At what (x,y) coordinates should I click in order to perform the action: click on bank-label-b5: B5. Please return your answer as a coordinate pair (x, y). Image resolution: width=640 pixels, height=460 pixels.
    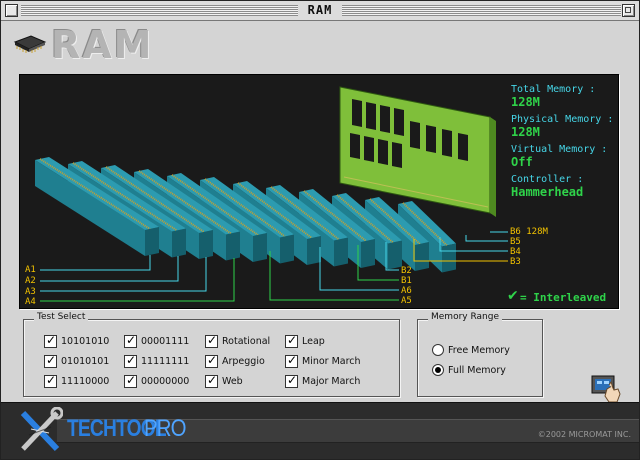
    Looking at the image, I should click on (515, 242).